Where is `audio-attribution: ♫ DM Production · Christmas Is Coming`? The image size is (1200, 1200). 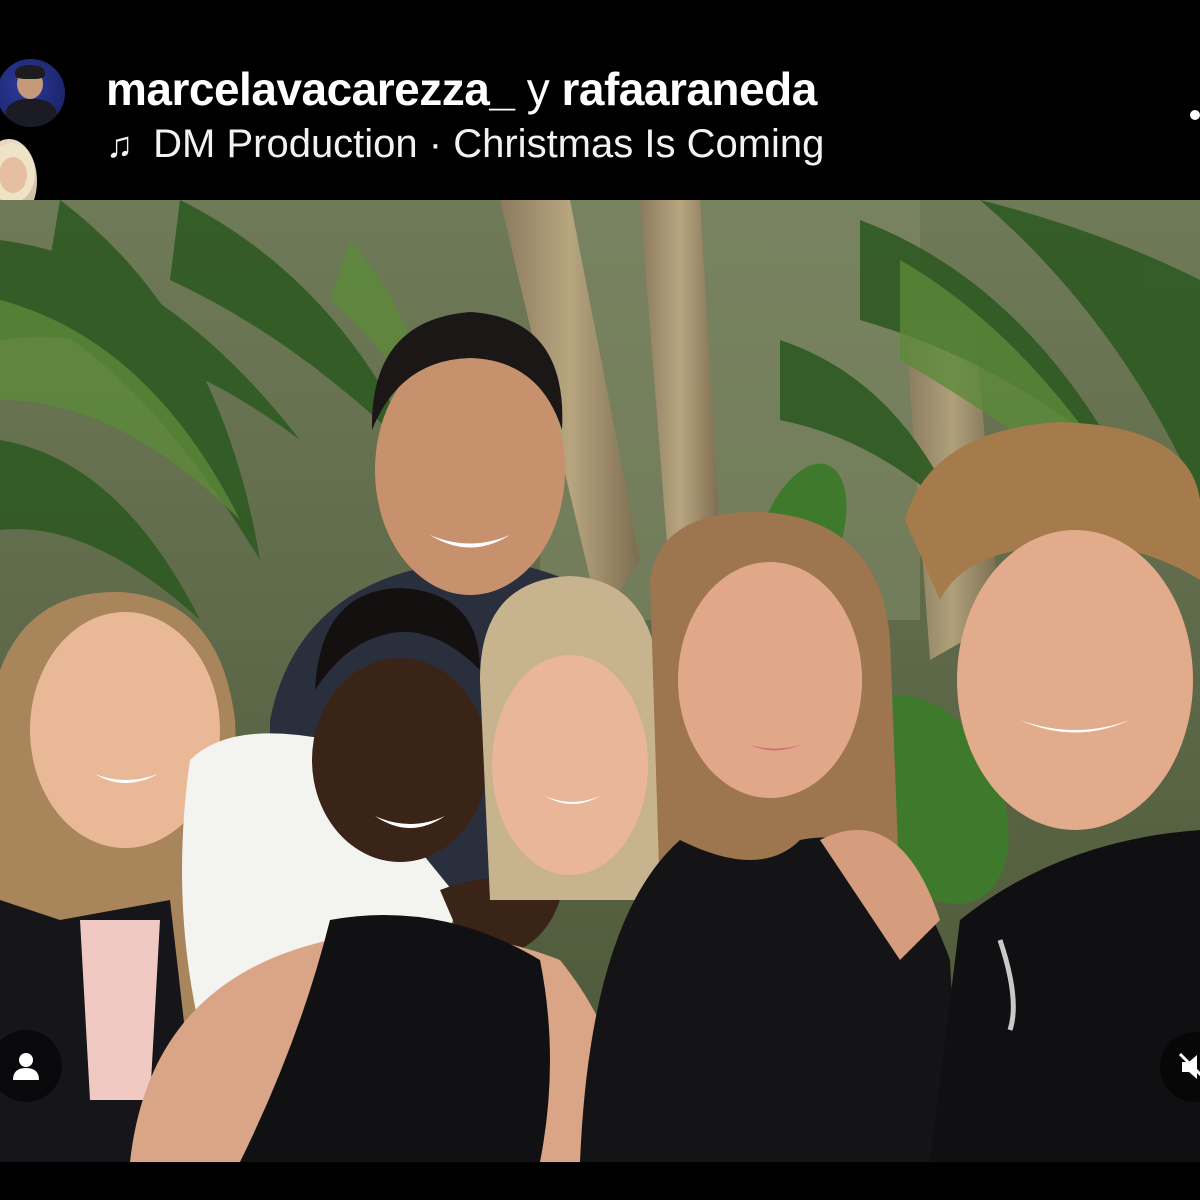
audio-attribution: ♫ DM Production · Christmas Is Coming is located at coordinates (465, 144).